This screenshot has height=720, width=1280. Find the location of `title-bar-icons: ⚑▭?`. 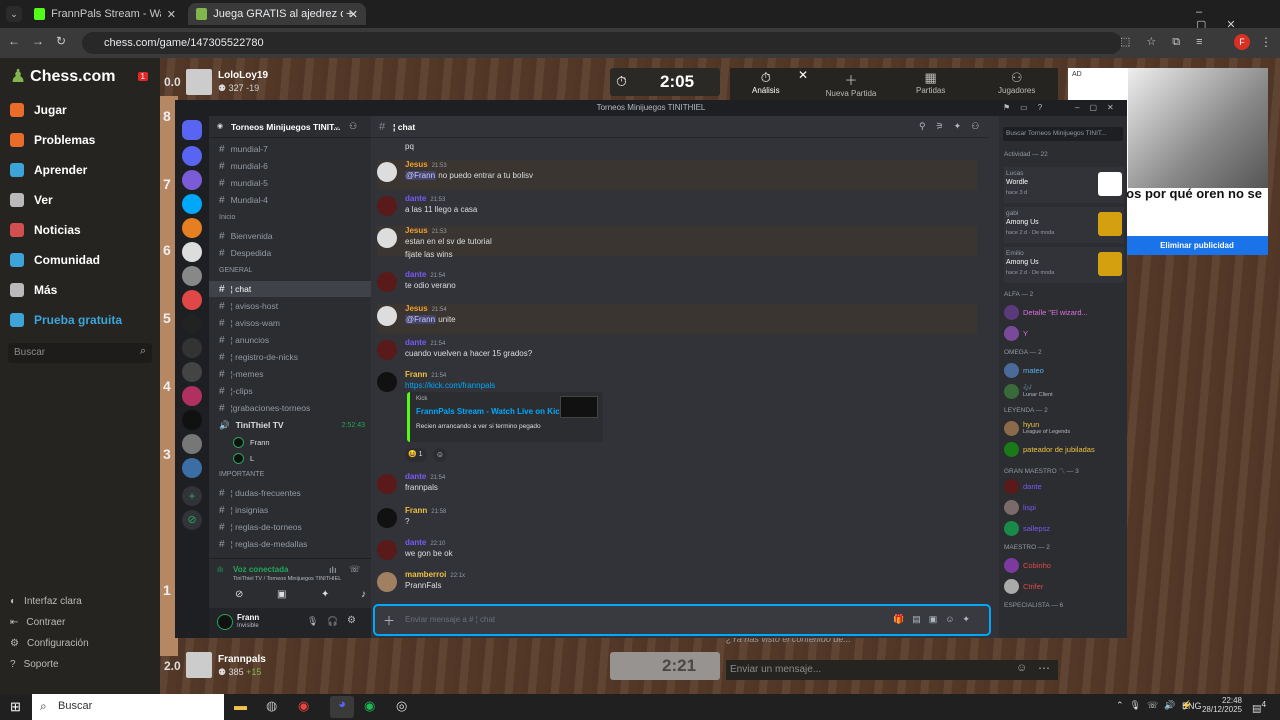

title-bar-icons: ⚑▭? is located at coordinates (1027, 108).